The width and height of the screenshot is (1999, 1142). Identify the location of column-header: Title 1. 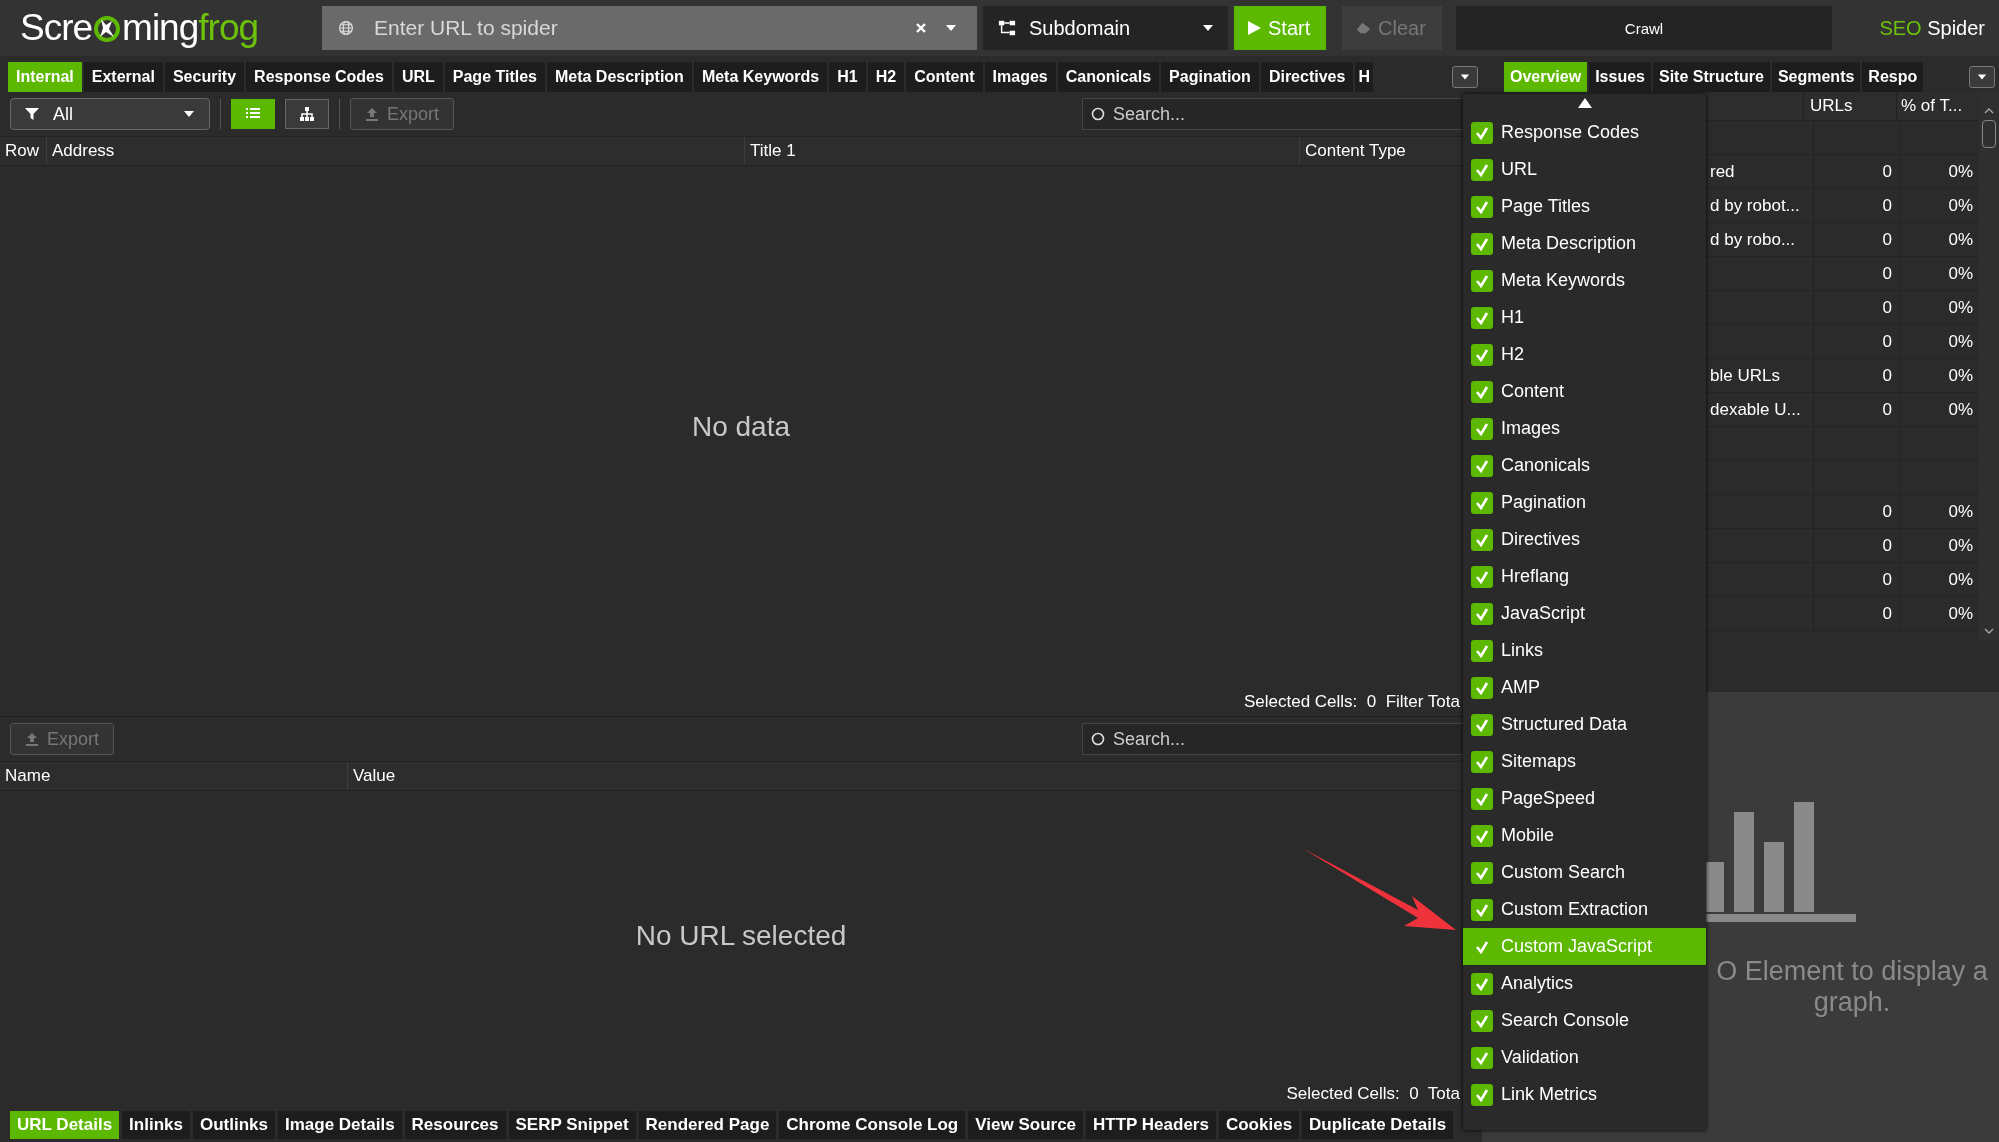
(1022, 151).